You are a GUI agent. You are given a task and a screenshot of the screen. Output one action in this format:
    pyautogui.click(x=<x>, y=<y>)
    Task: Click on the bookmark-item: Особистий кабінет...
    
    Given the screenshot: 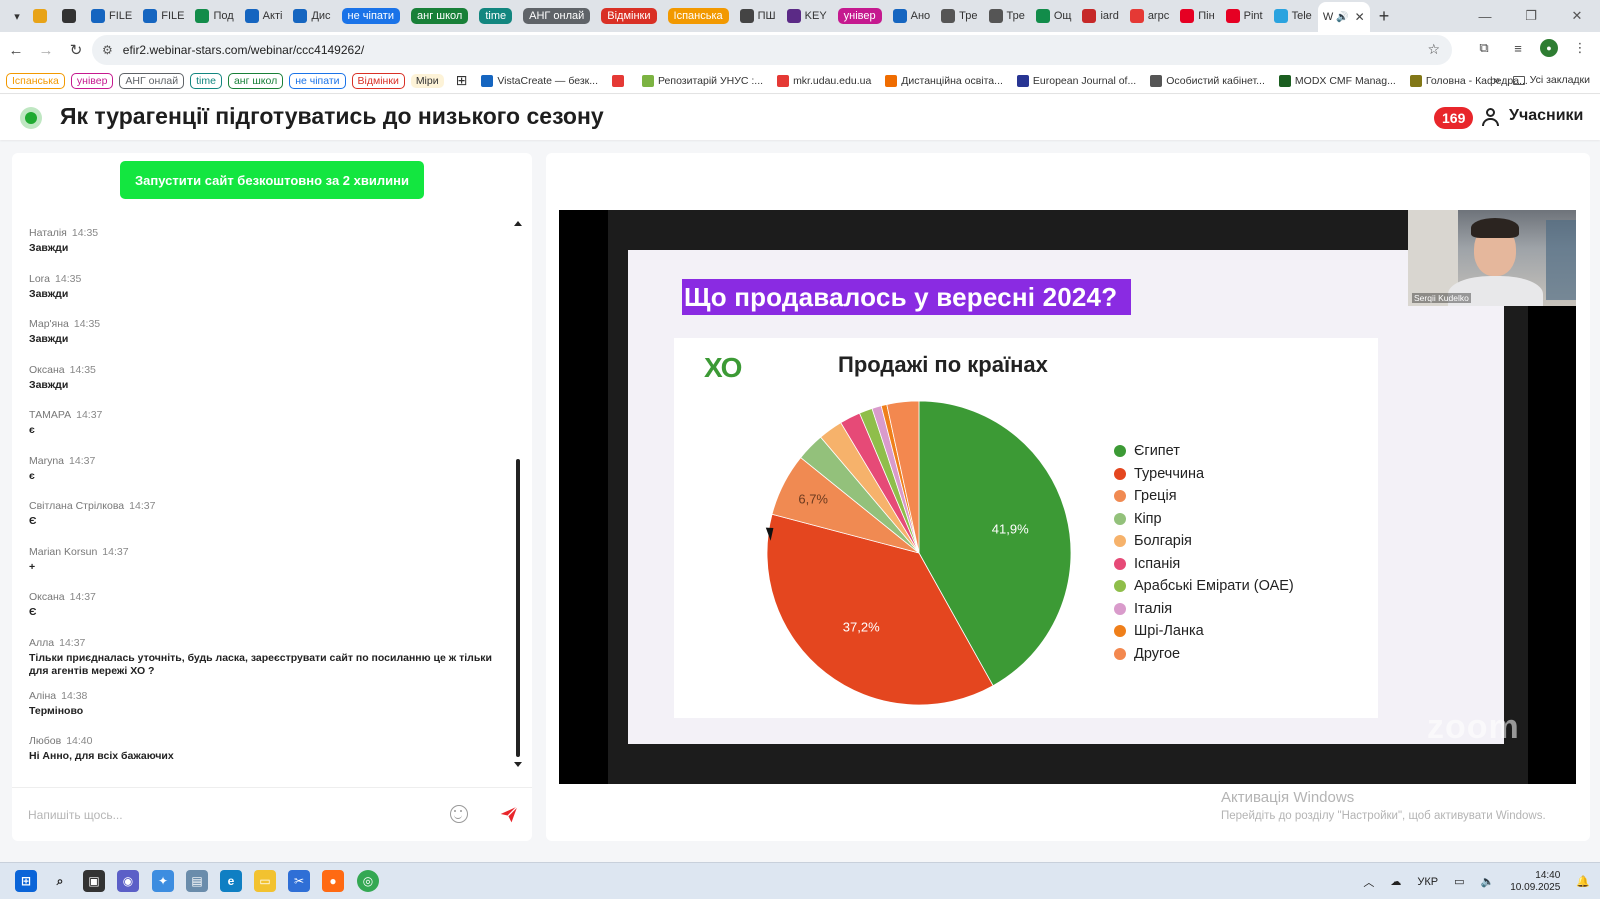 What is the action you would take?
    pyautogui.click(x=1207, y=80)
    